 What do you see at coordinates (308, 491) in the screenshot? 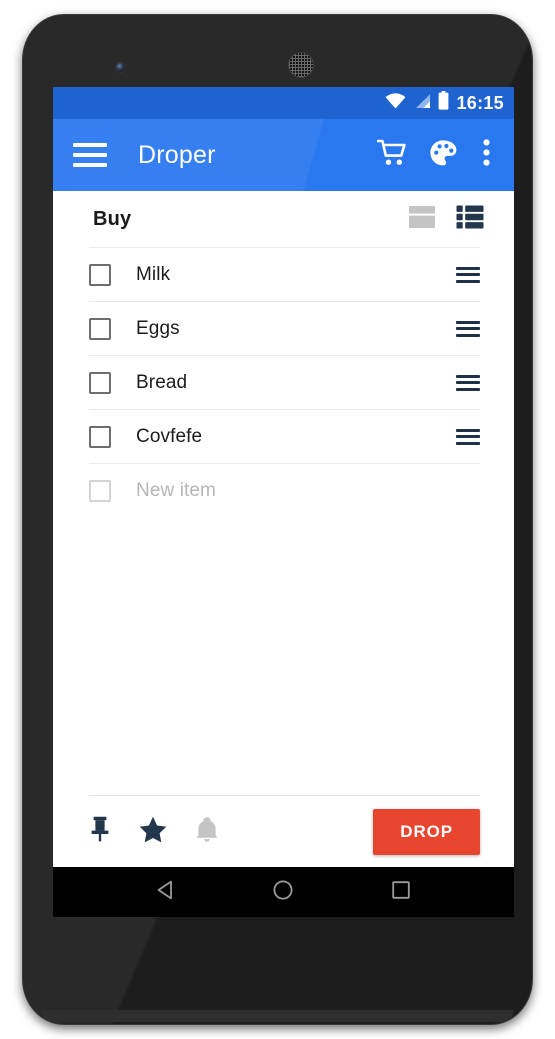
I see `new-item-input: New item` at bounding box center [308, 491].